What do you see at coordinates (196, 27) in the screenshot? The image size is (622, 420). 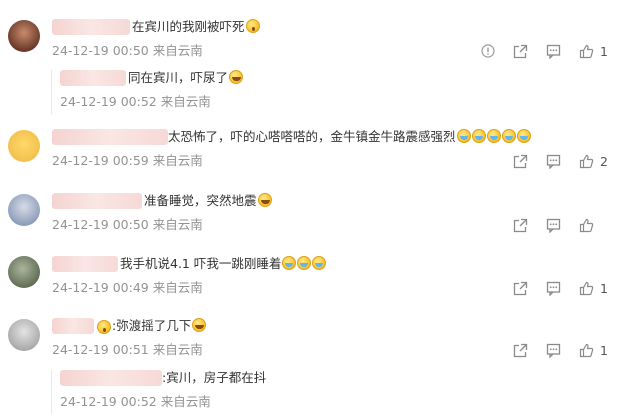 I see `comment-text: 在宾川的我刚被吓死` at bounding box center [196, 27].